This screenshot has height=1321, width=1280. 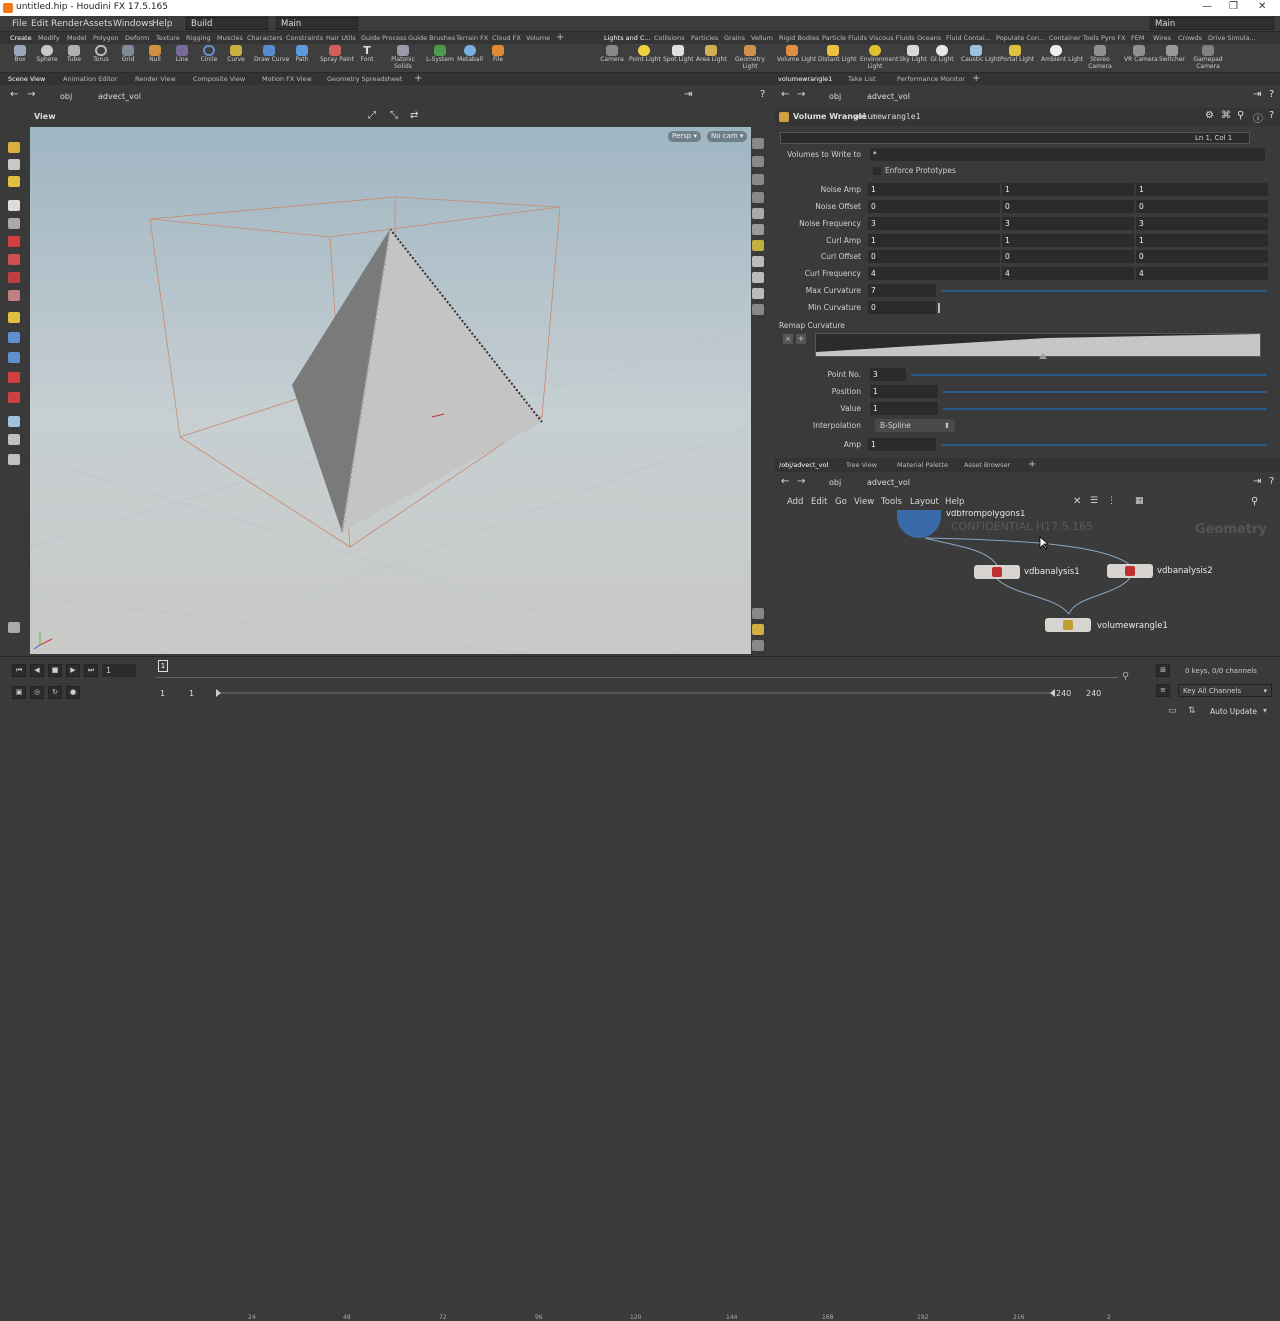 What do you see at coordinates (14, 357) in the screenshot?
I see `snap-point-icon` at bounding box center [14, 357].